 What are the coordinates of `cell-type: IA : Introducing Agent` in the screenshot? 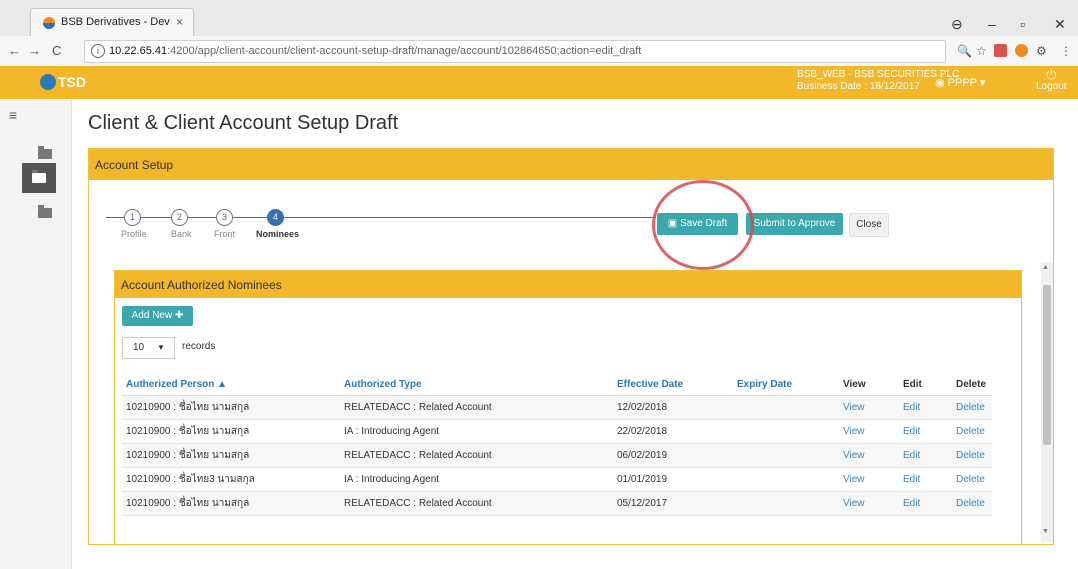 It's located at (476, 431).